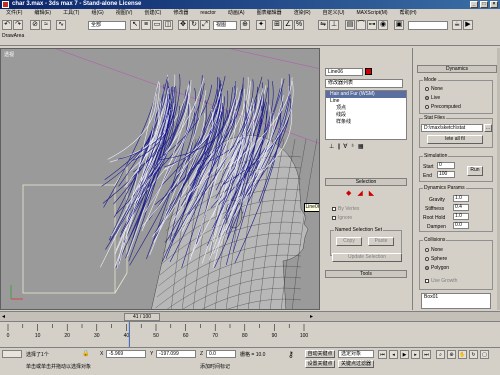  What do you see at coordinates (302, 13) in the screenshot?
I see `menu-item-10: 渲染(R)` at bounding box center [302, 13].